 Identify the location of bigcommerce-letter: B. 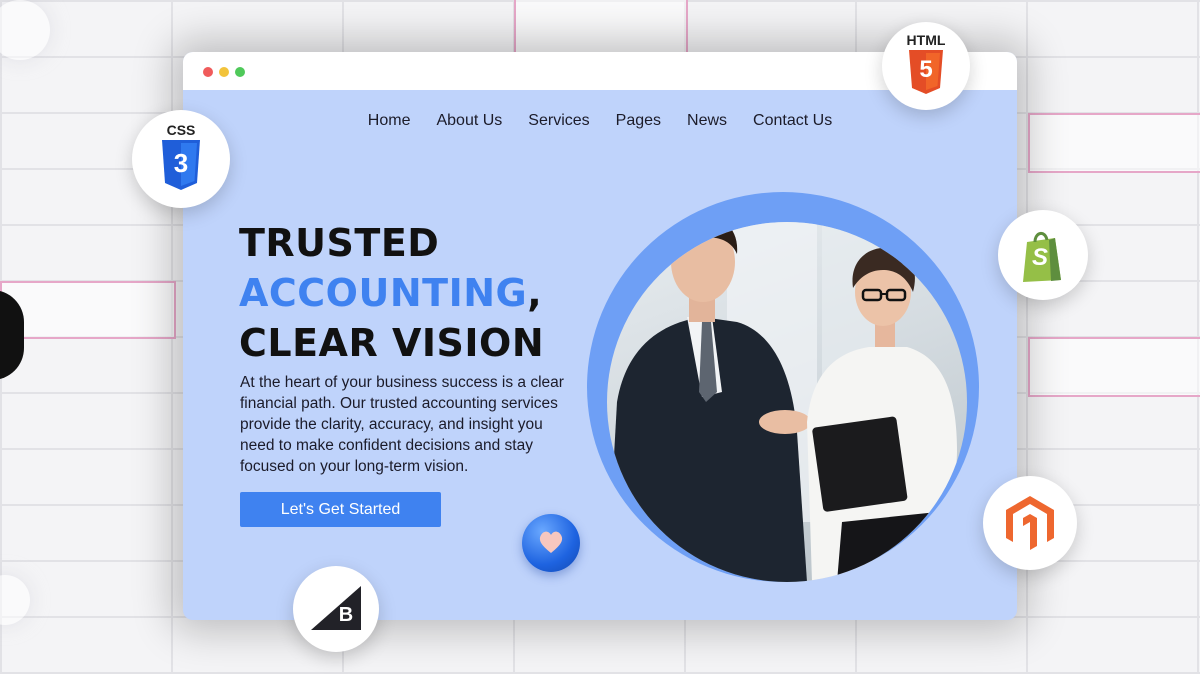
(346, 615).